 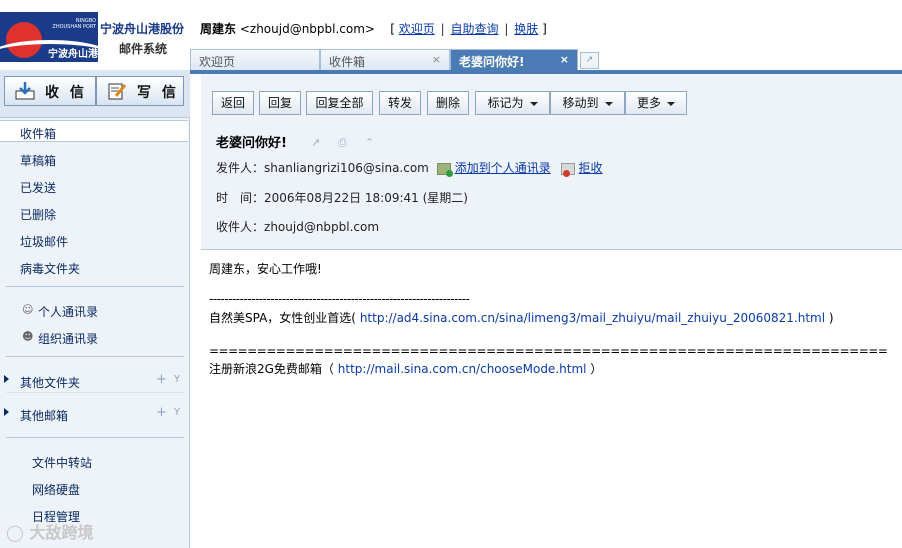 What do you see at coordinates (417, 29) in the screenshot?
I see `welcome-link: 欢迎页` at bounding box center [417, 29].